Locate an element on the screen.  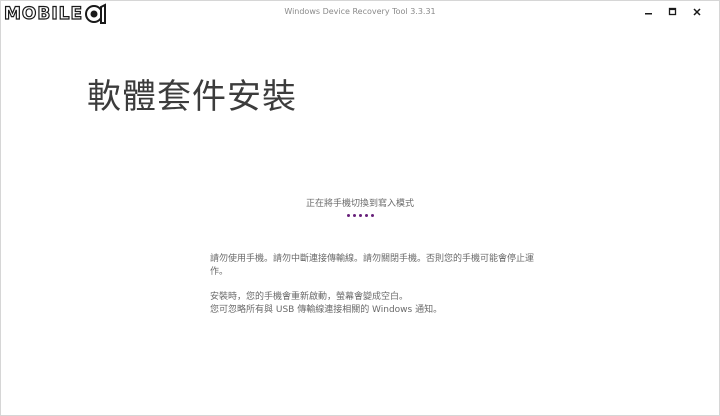
maximize-button is located at coordinates (673, 12).